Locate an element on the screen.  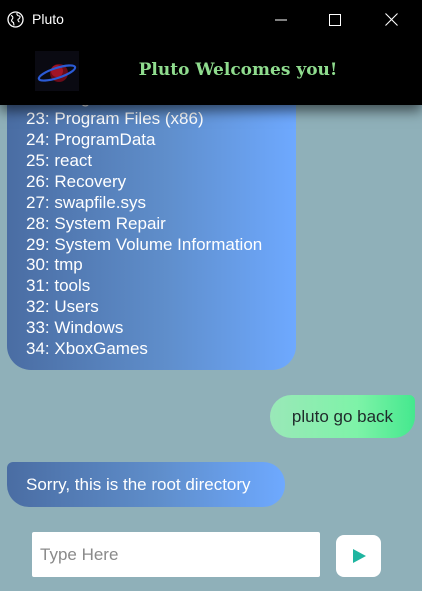
minimize-button is located at coordinates (281, 19).